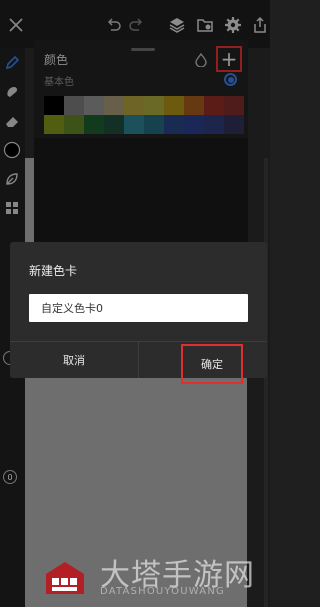 This screenshot has width=320, height=607. I want to click on palette-name-input: 自定义色卡0, so click(138, 308).